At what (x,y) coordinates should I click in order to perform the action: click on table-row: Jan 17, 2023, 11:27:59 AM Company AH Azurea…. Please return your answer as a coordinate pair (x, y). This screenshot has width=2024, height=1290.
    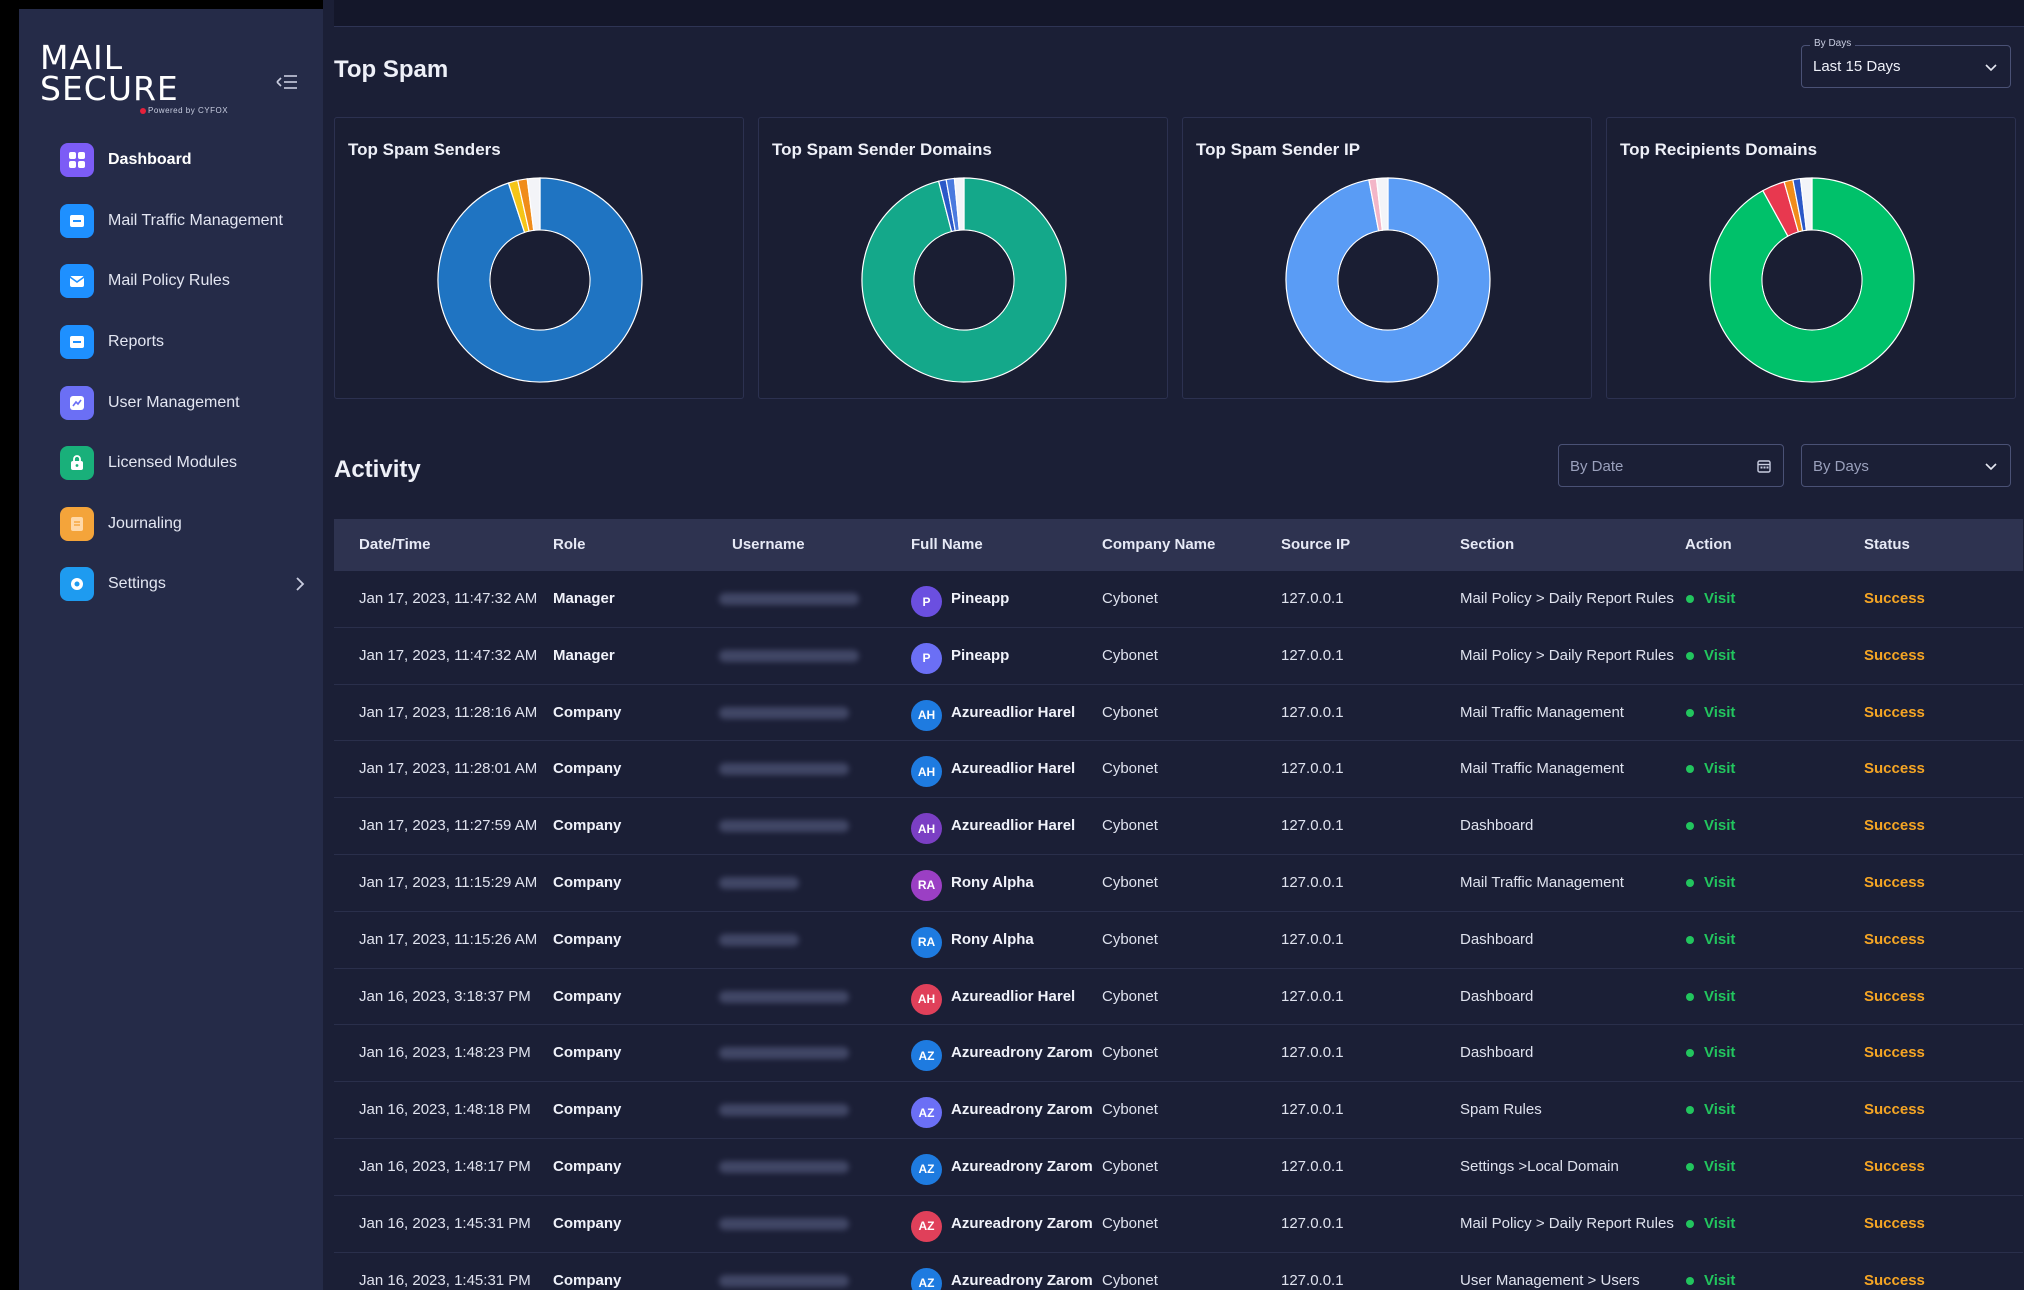
    Looking at the image, I should click on (1178, 826).